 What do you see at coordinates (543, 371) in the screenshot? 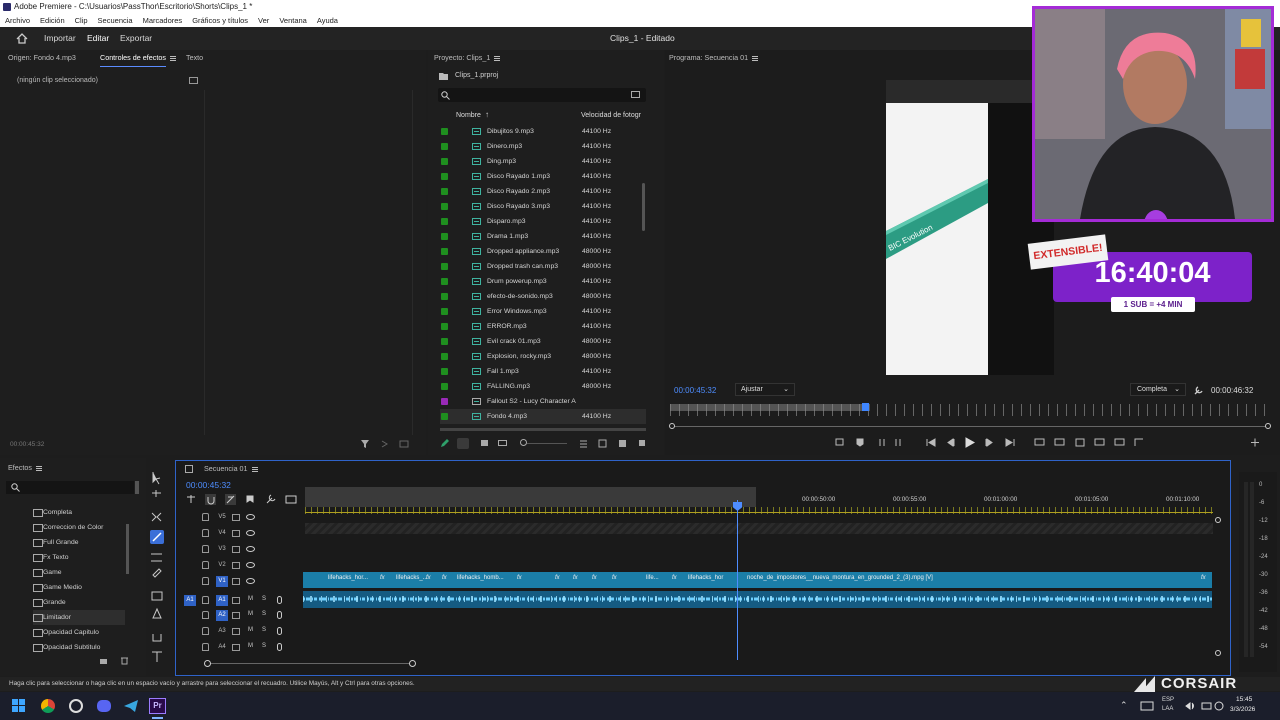
I see `project-item: Fall 1.mp3 44100 Hz` at bounding box center [543, 371].